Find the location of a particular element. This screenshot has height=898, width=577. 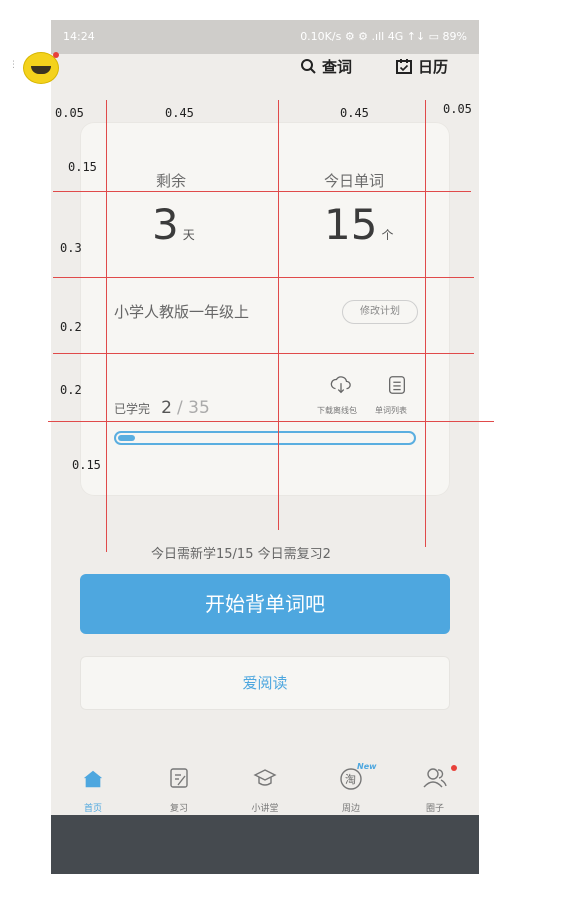

search-icon is located at coordinates (308, 66).